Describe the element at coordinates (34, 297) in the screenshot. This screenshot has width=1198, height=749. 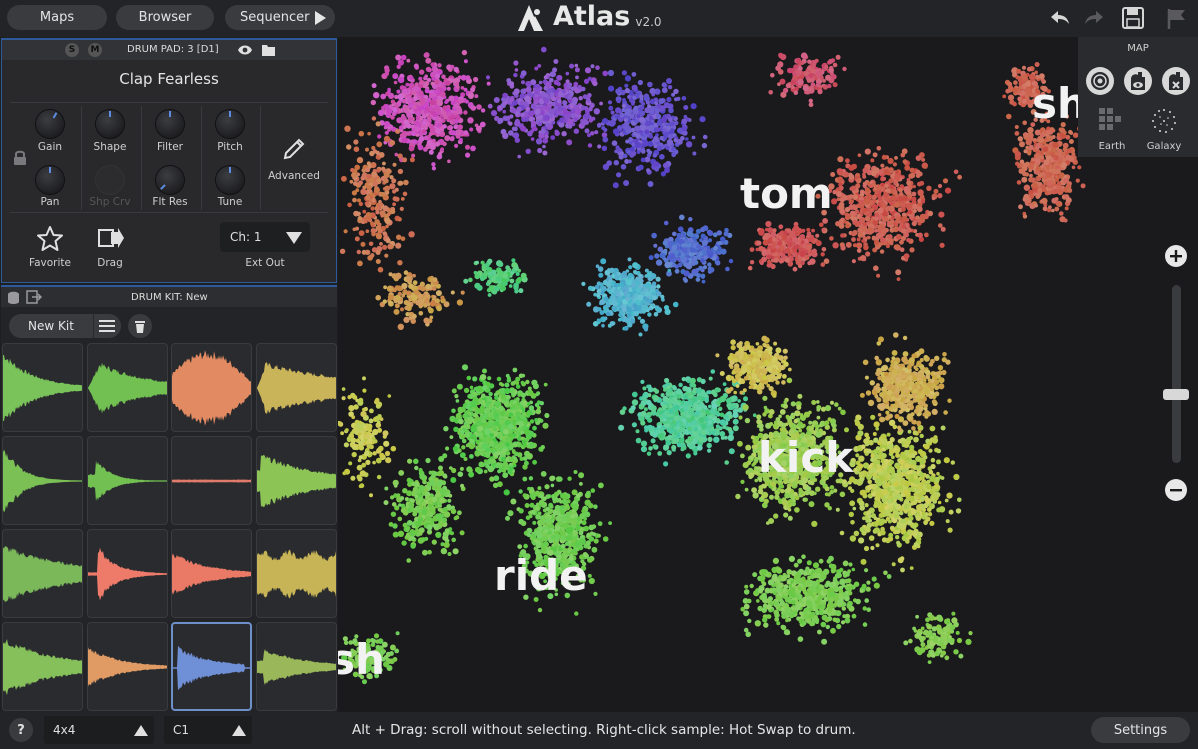
I see `export-icon` at that location.